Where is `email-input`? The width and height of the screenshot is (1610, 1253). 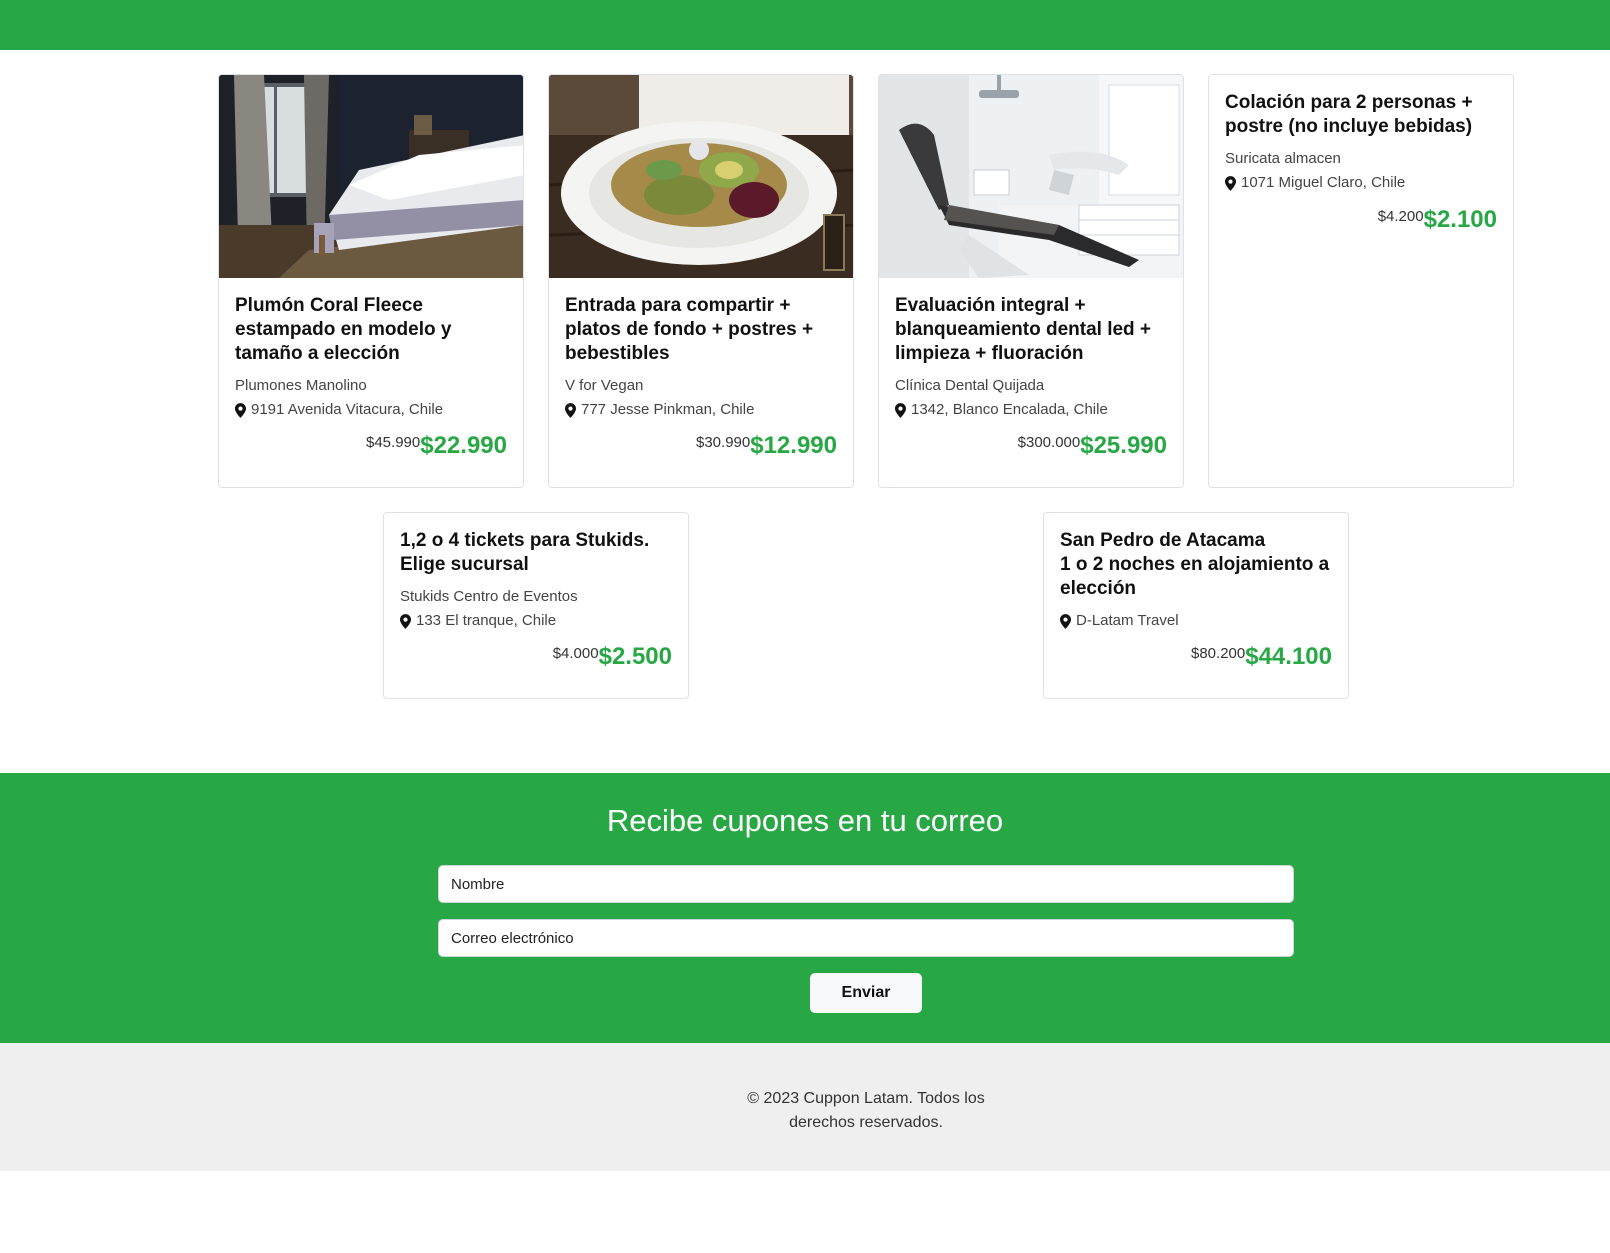 email-input is located at coordinates (866, 938).